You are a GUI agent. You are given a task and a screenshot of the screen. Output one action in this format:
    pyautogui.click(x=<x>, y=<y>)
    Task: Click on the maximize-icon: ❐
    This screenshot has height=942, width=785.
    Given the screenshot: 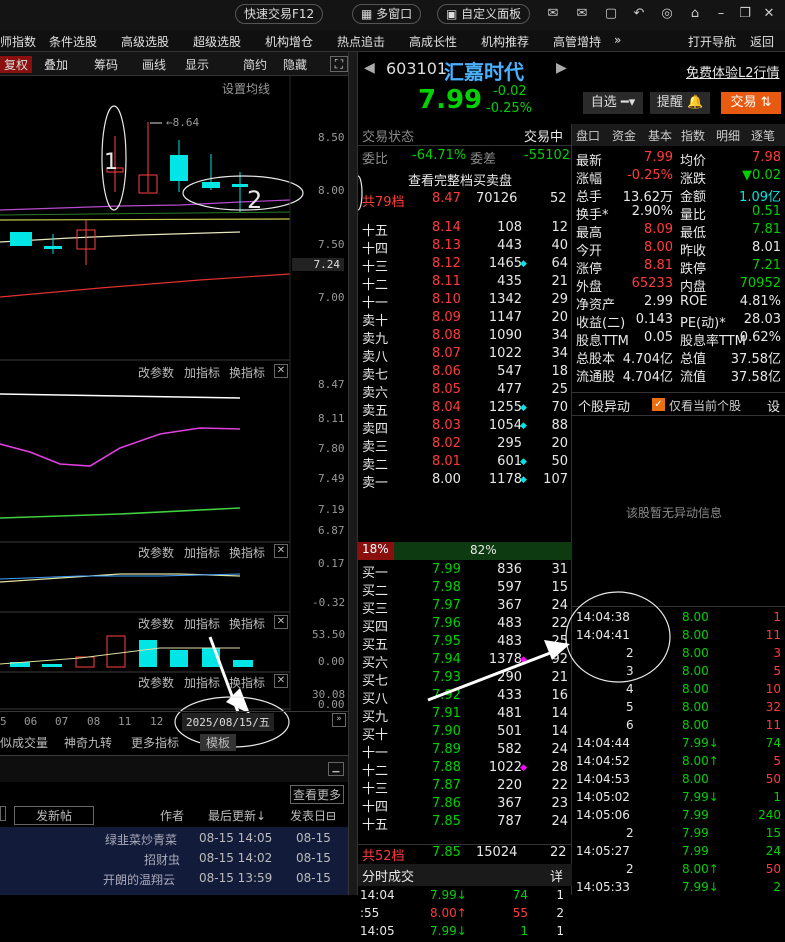 What is the action you would take?
    pyautogui.click(x=745, y=14)
    